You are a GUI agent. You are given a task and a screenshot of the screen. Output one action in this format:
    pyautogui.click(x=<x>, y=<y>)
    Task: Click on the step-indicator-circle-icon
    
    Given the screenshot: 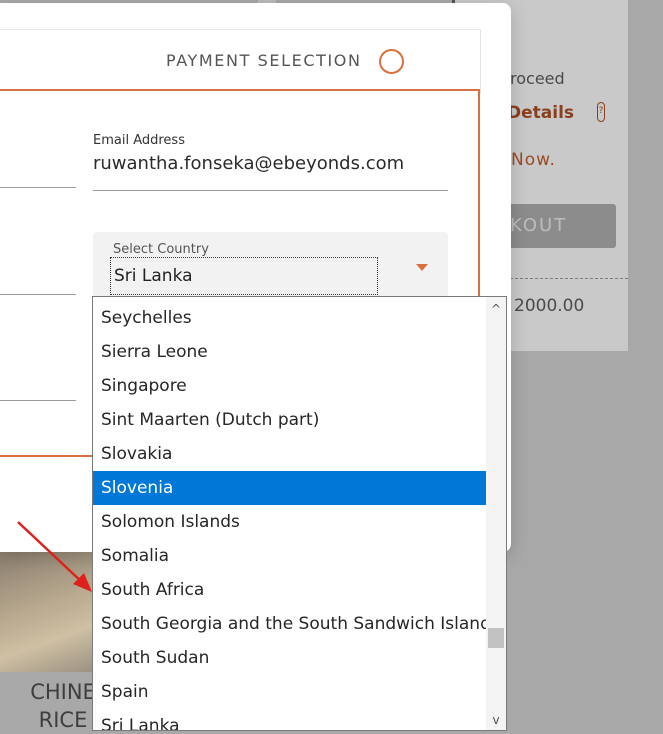 What is the action you would take?
    pyautogui.click(x=391, y=61)
    